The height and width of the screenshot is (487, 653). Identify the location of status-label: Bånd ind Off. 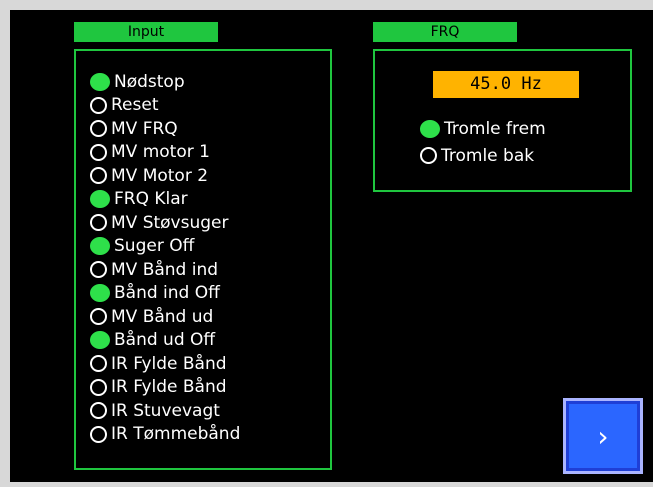
(167, 293).